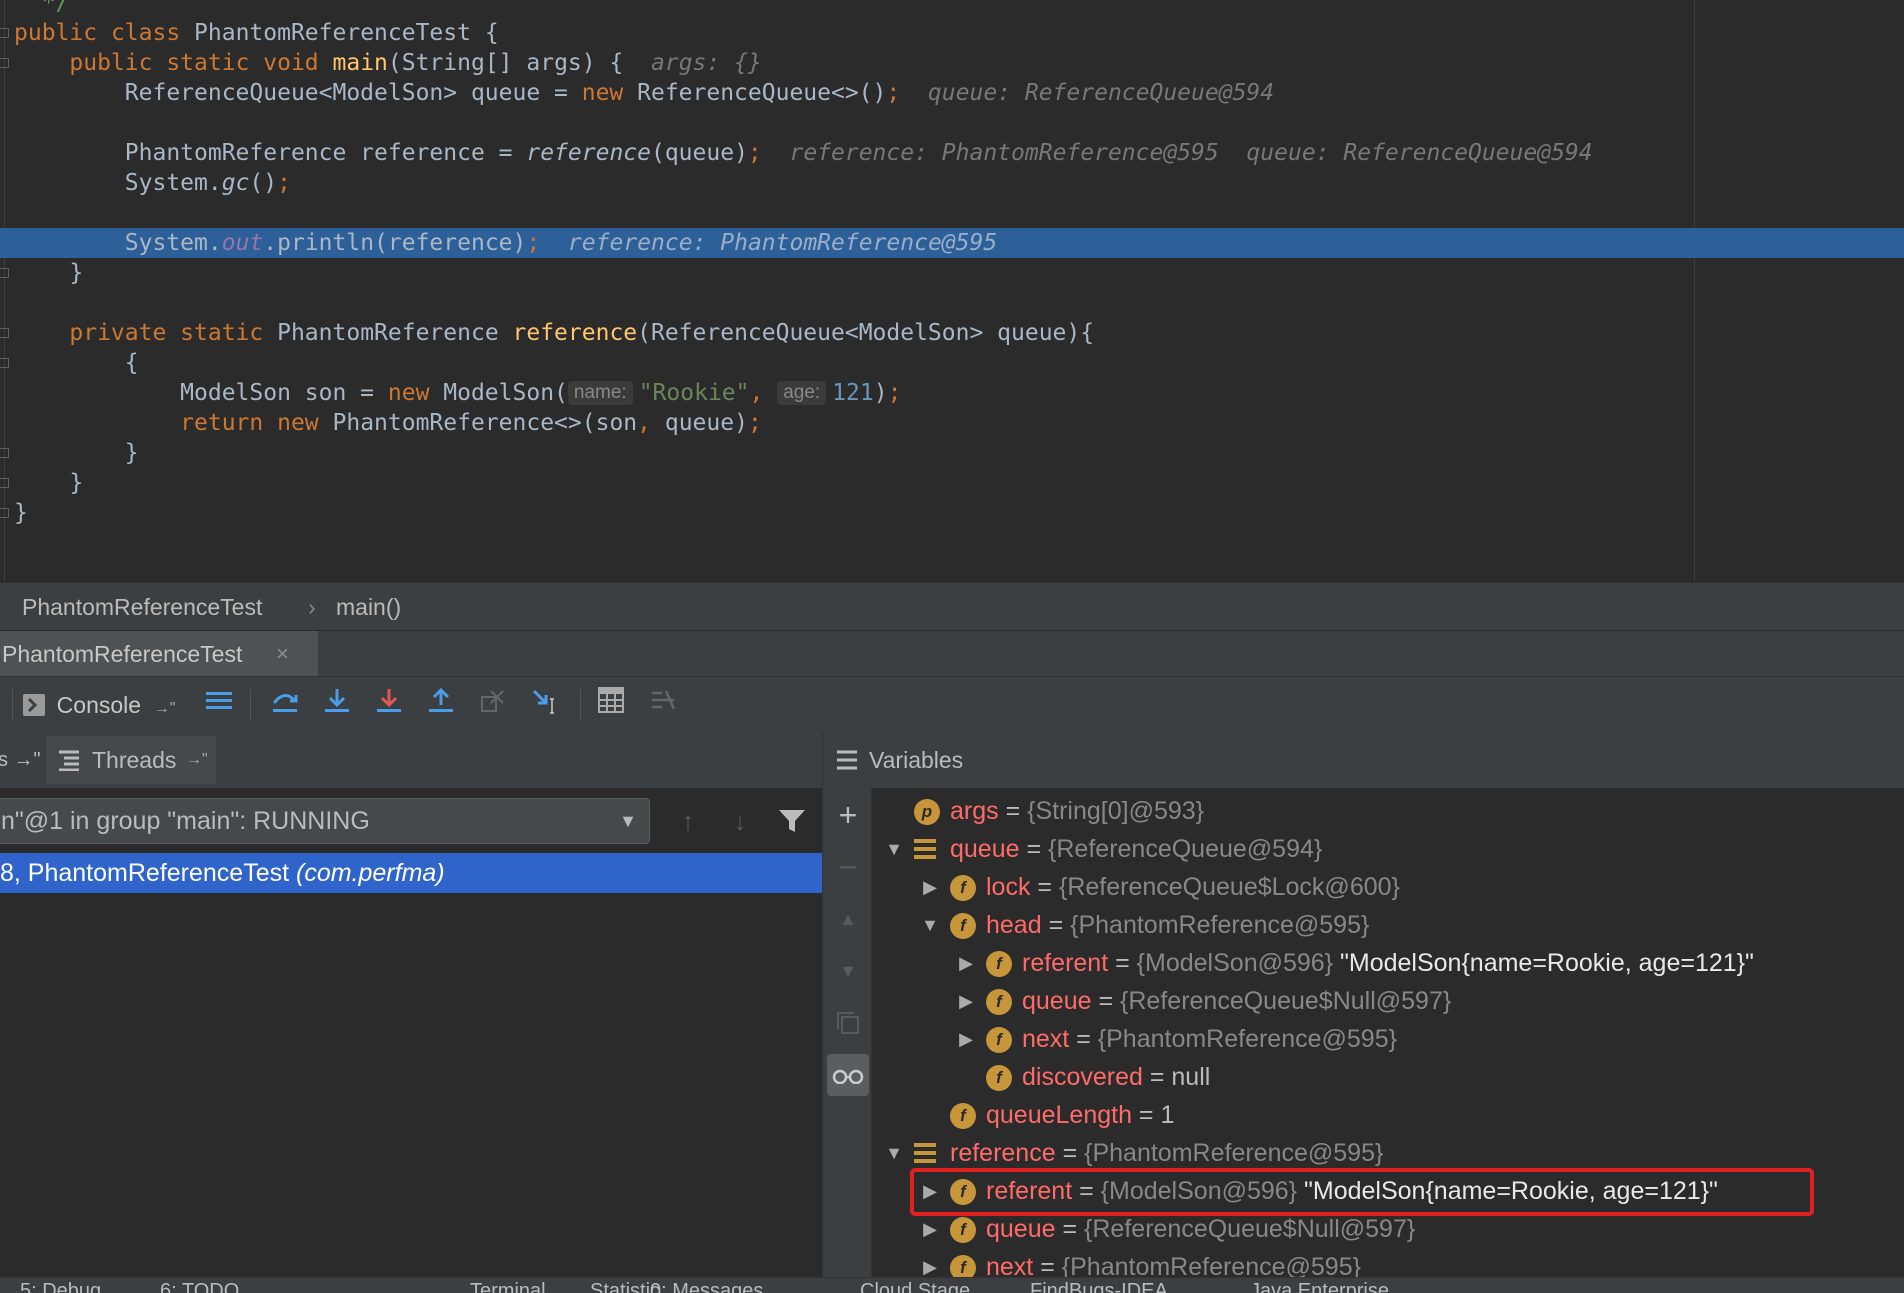  I want to click on arrow-down-icon: ↓, so click(740, 821).